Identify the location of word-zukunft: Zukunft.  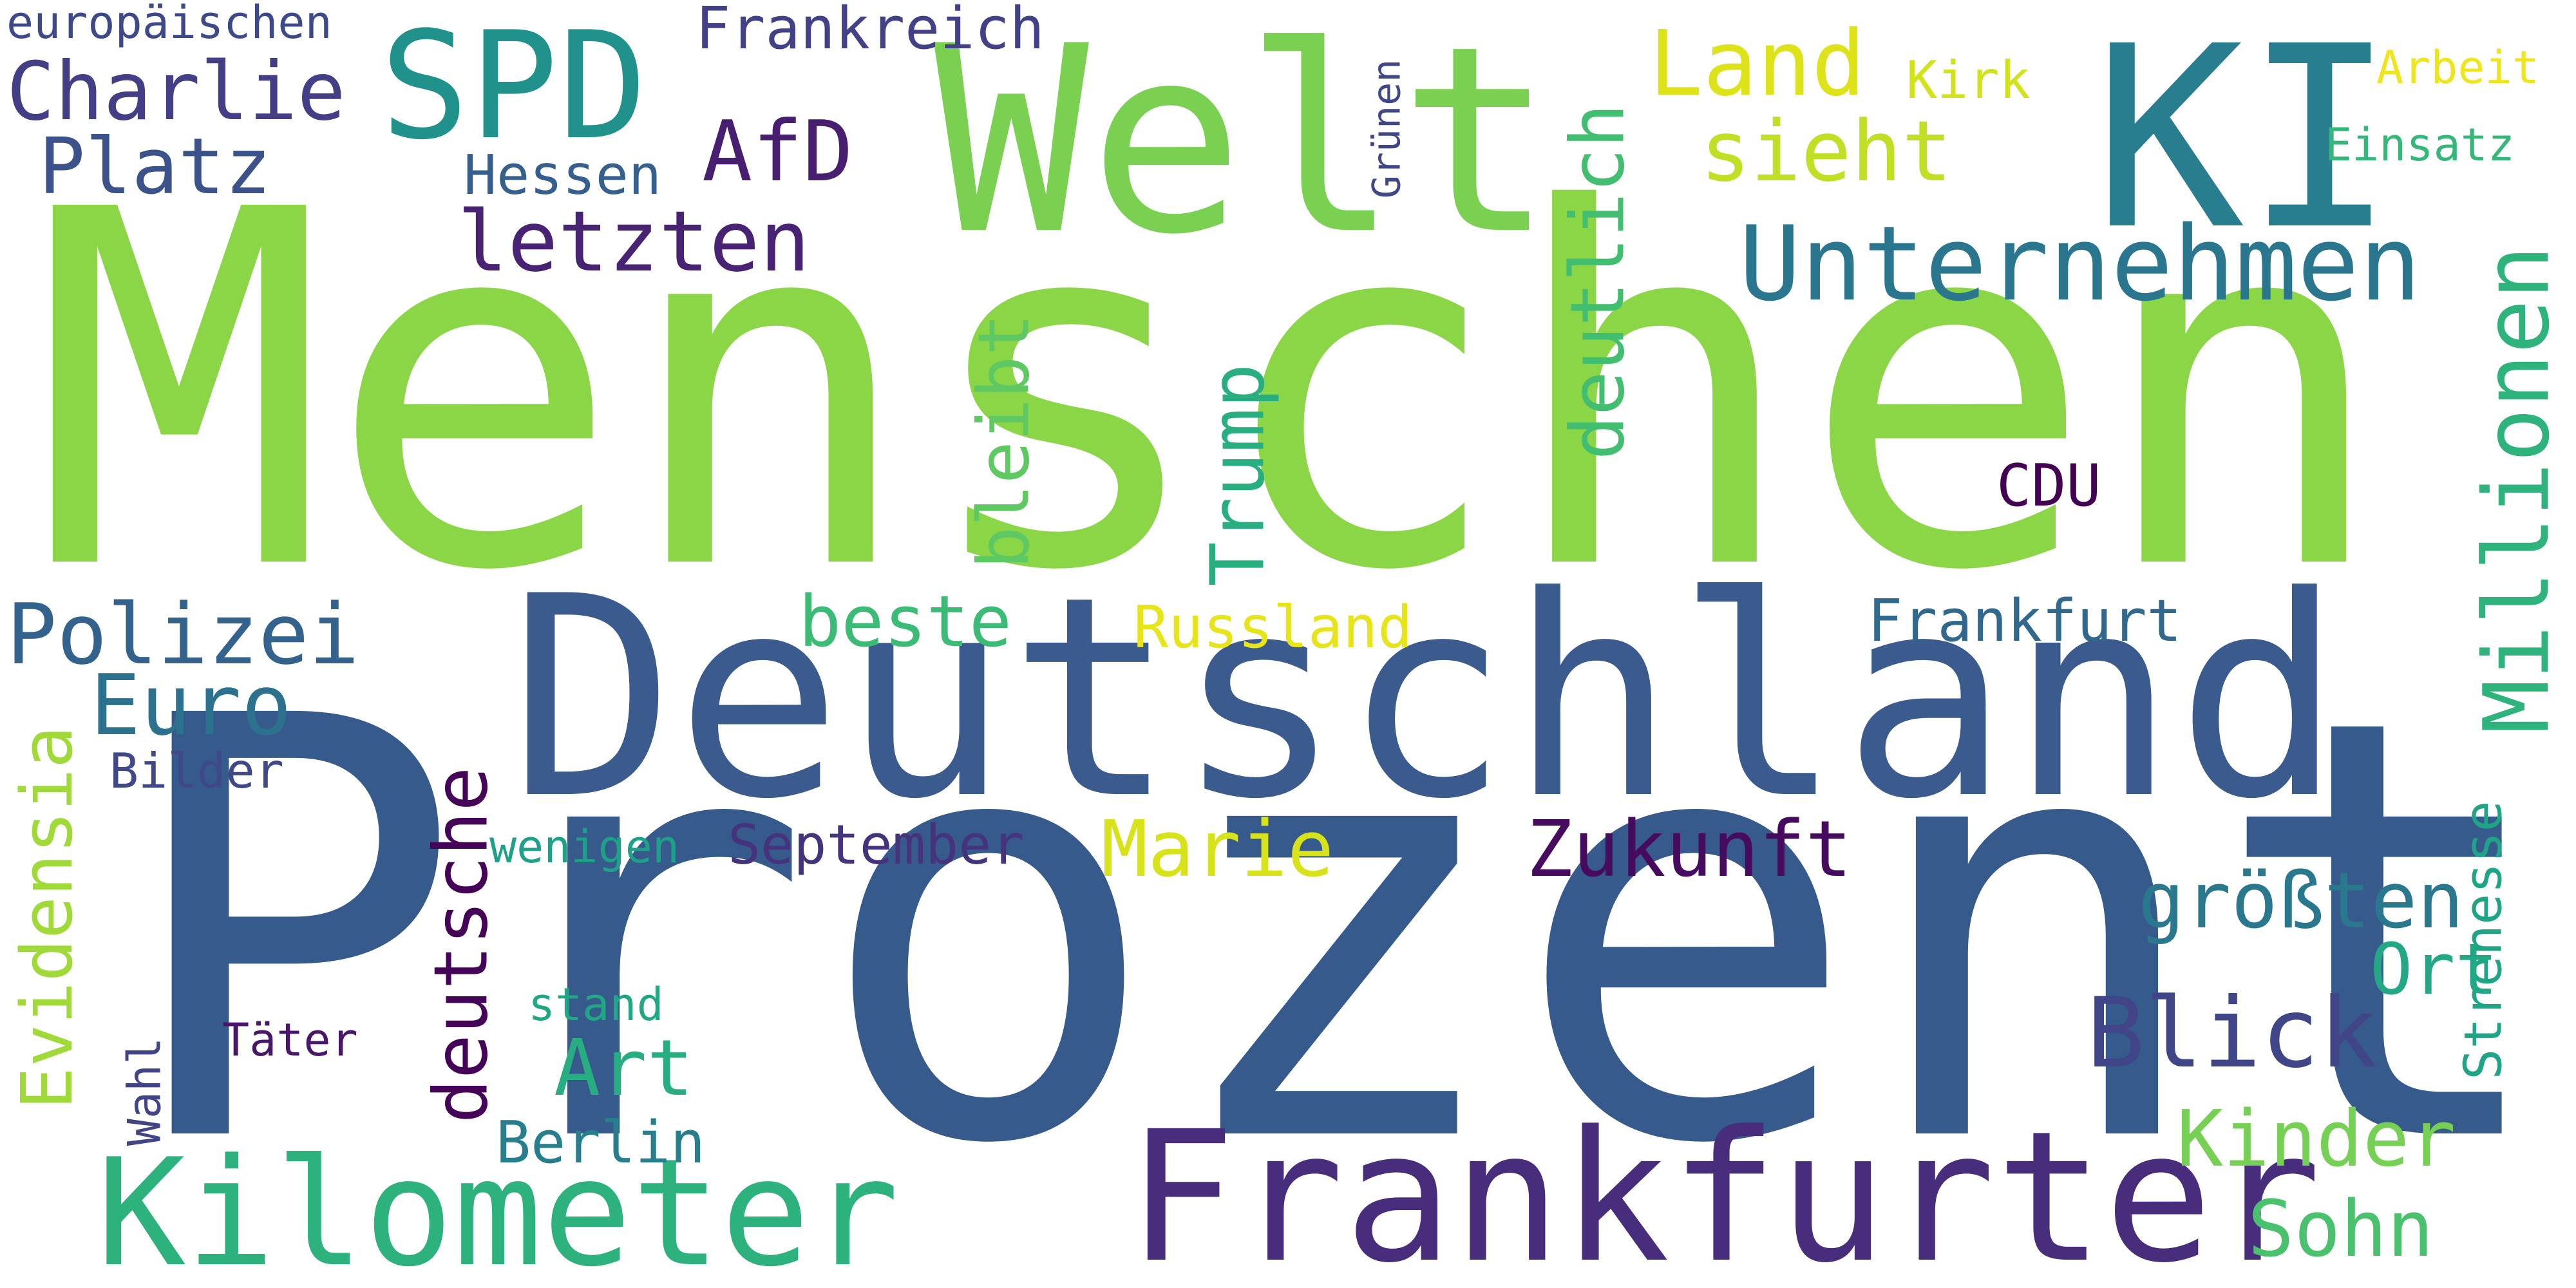
(1689, 850).